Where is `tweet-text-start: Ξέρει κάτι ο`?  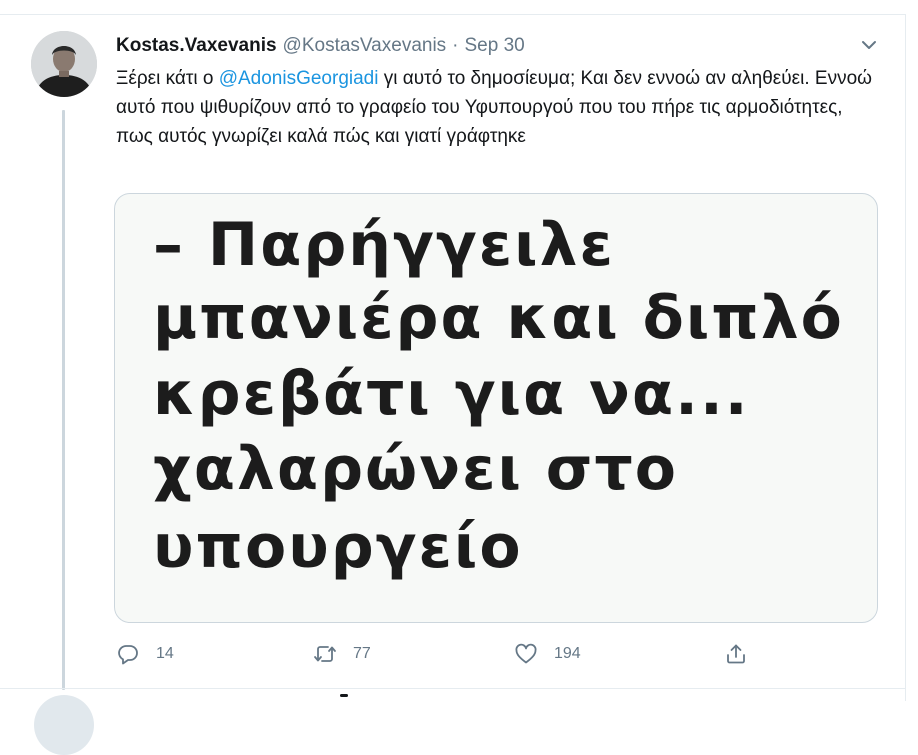 tweet-text-start: Ξέρει κάτι ο is located at coordinates (167, 78).